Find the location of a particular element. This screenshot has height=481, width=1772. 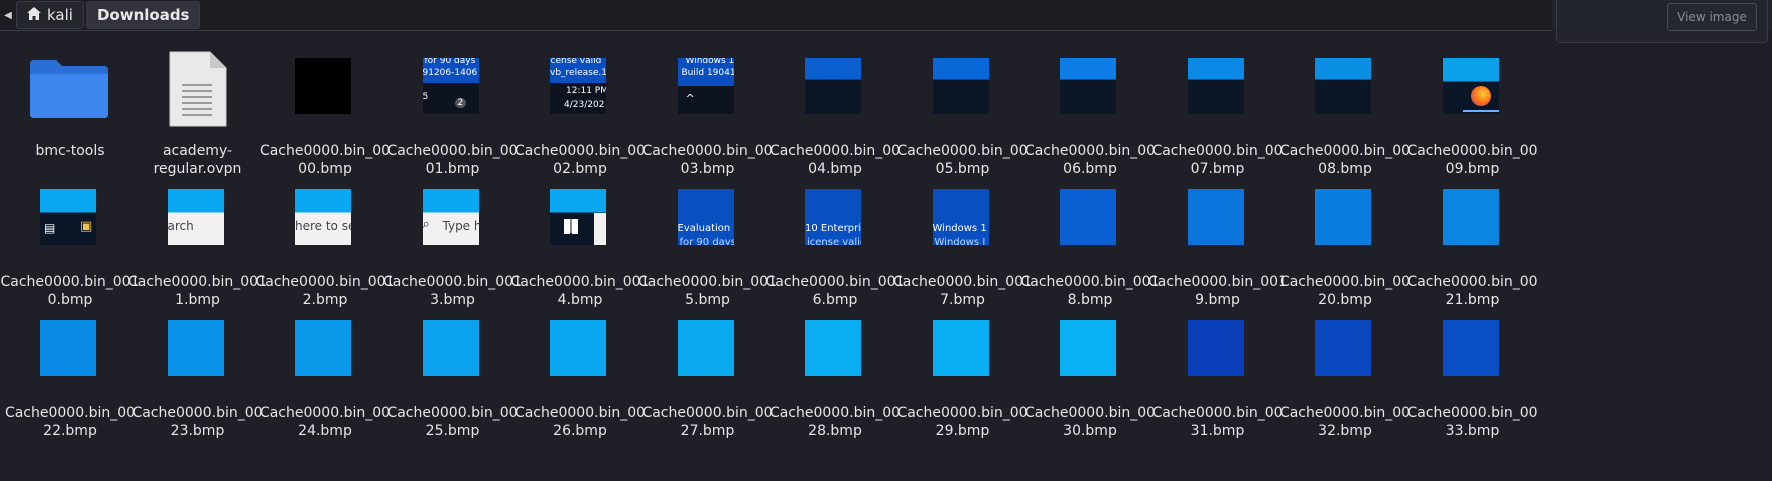

file-item: Cache0000.bin_00 24.bmp is located at coordinates (323, 374).